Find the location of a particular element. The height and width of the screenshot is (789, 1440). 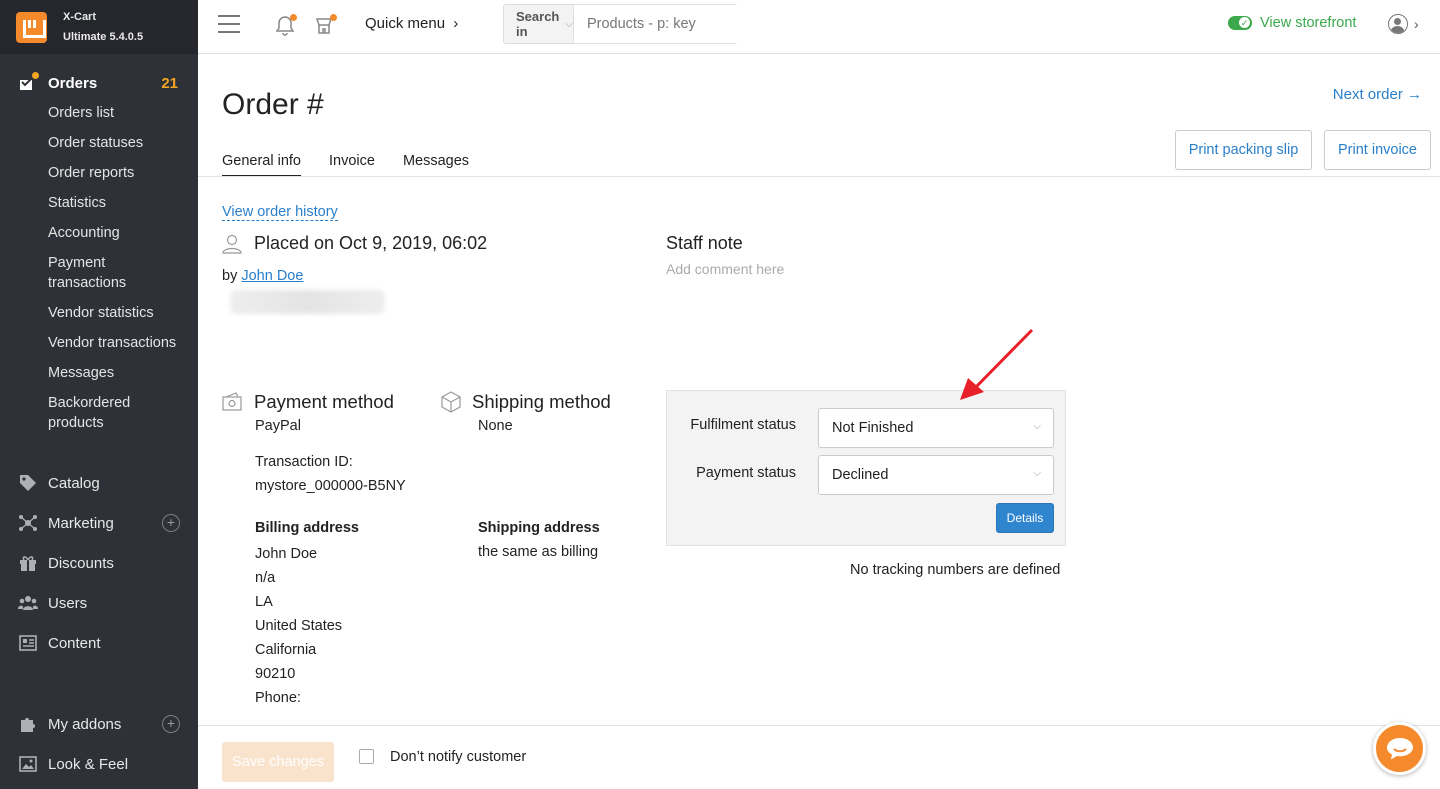

order-tabs: General info Invoice Messages is located at coordinates (359, 165).